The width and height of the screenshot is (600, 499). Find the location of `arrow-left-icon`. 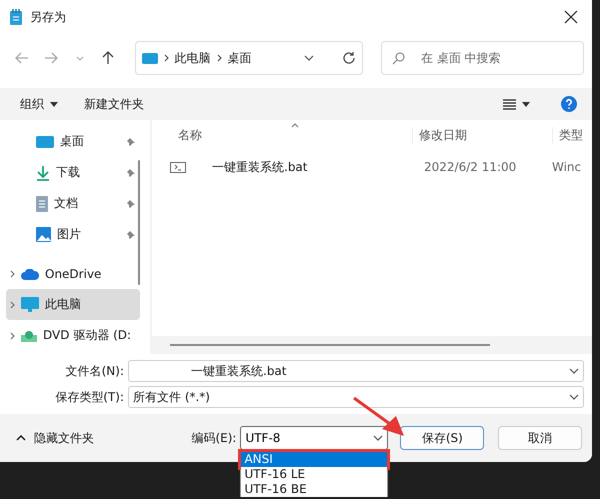

arrow-left-icon is located at coordinates (22, 58).